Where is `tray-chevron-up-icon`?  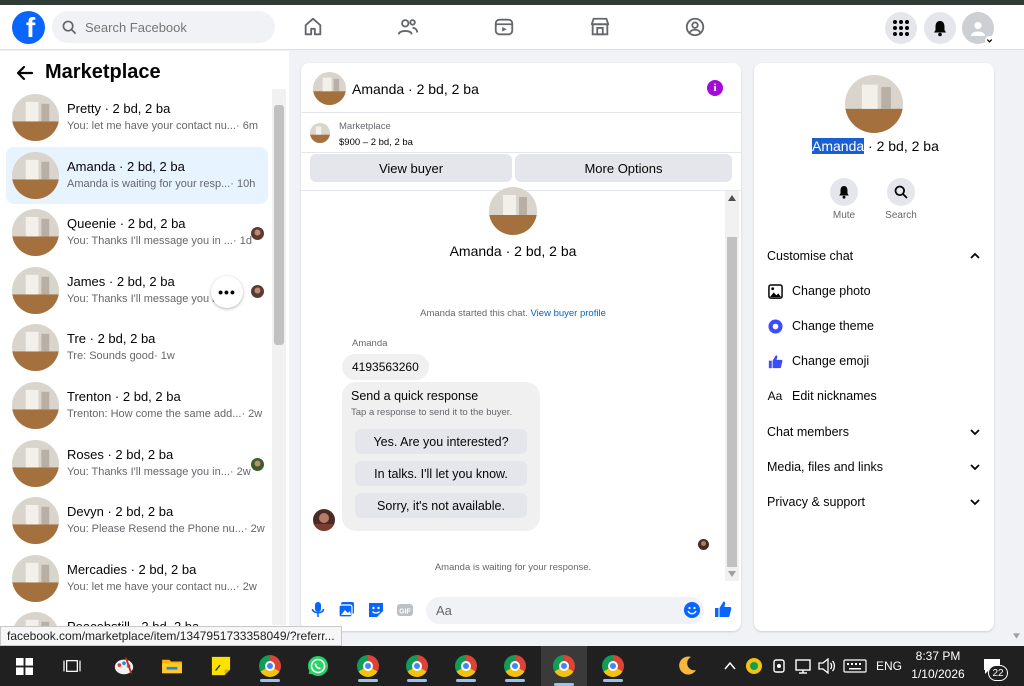 tray-chevron-up-icon is located at coordinates (730, 665).